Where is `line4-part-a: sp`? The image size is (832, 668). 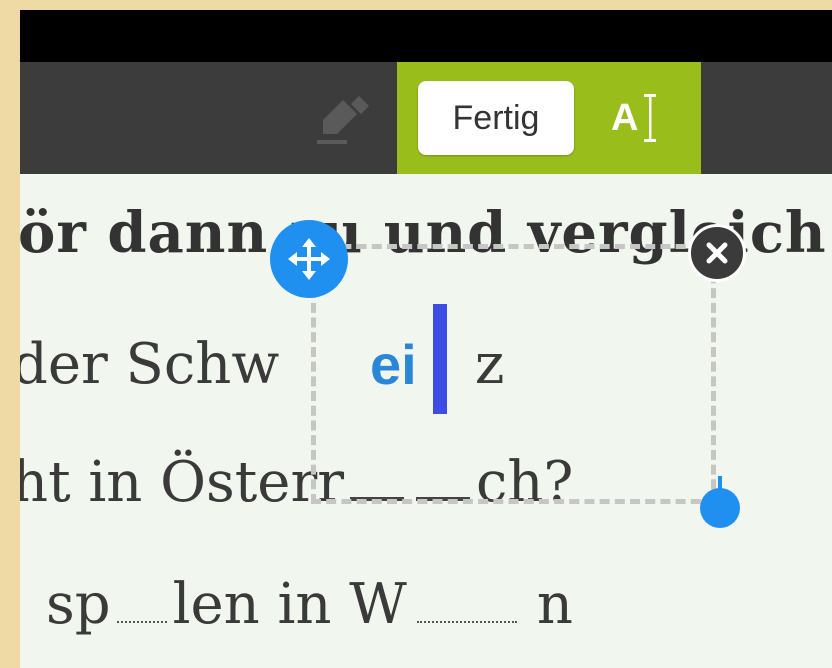 line4-part-a: sp is located at coordinates (78, 604).